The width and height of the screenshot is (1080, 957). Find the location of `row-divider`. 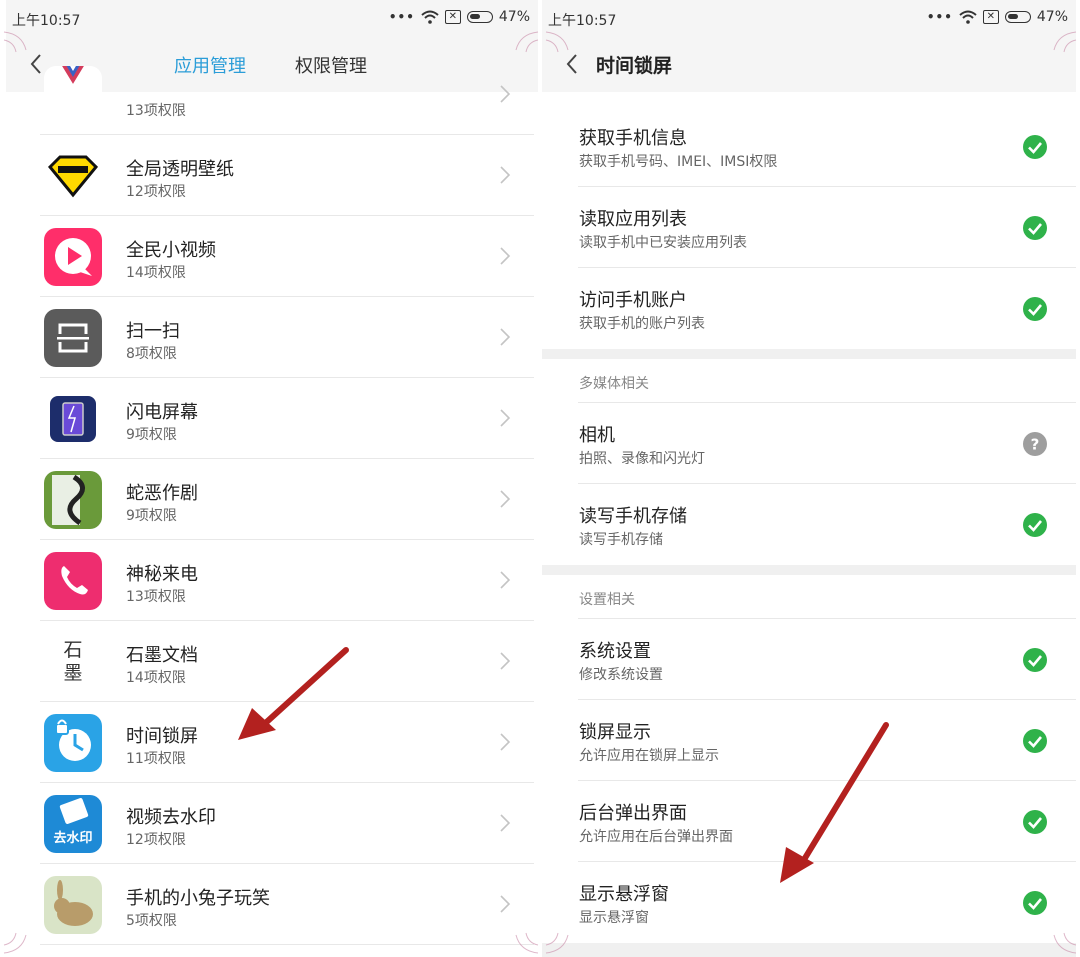

row-divider is located at coordinates (287, 944).